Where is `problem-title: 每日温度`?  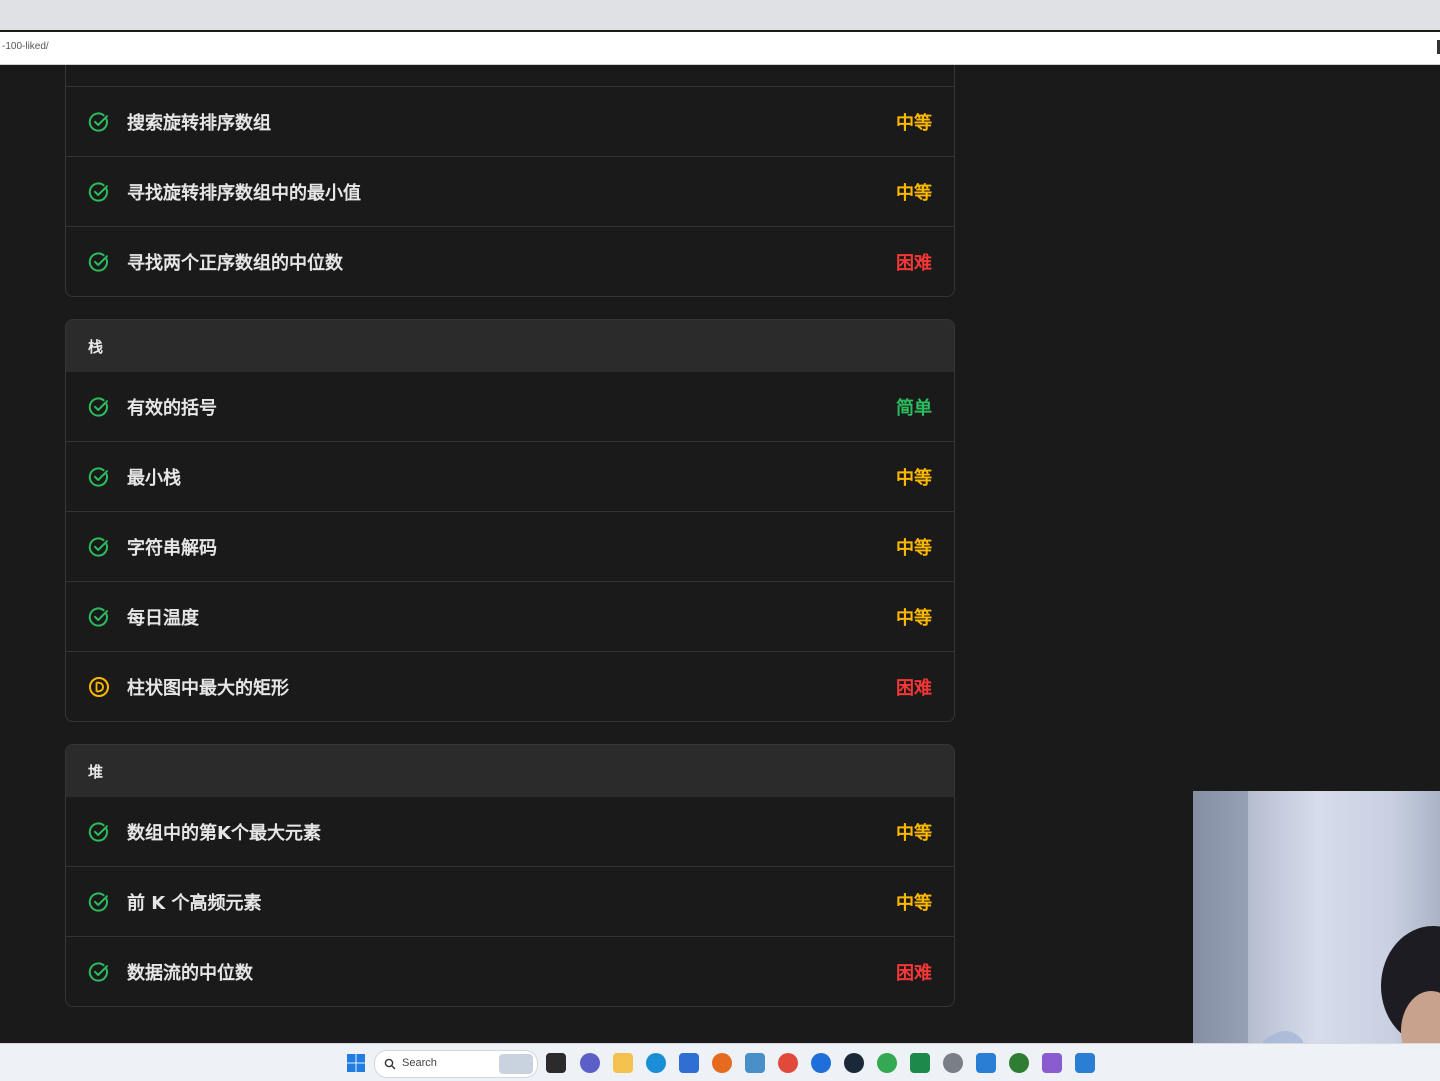 problem-title: 每日温度 is located at coordinates (511, 617).